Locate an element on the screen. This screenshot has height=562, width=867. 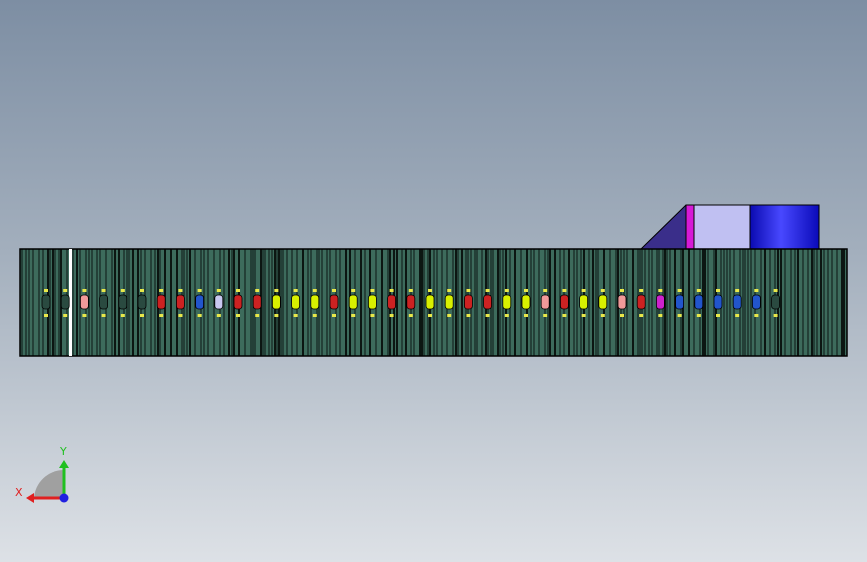
z-axis-dot is located at coordinates (64, 498).